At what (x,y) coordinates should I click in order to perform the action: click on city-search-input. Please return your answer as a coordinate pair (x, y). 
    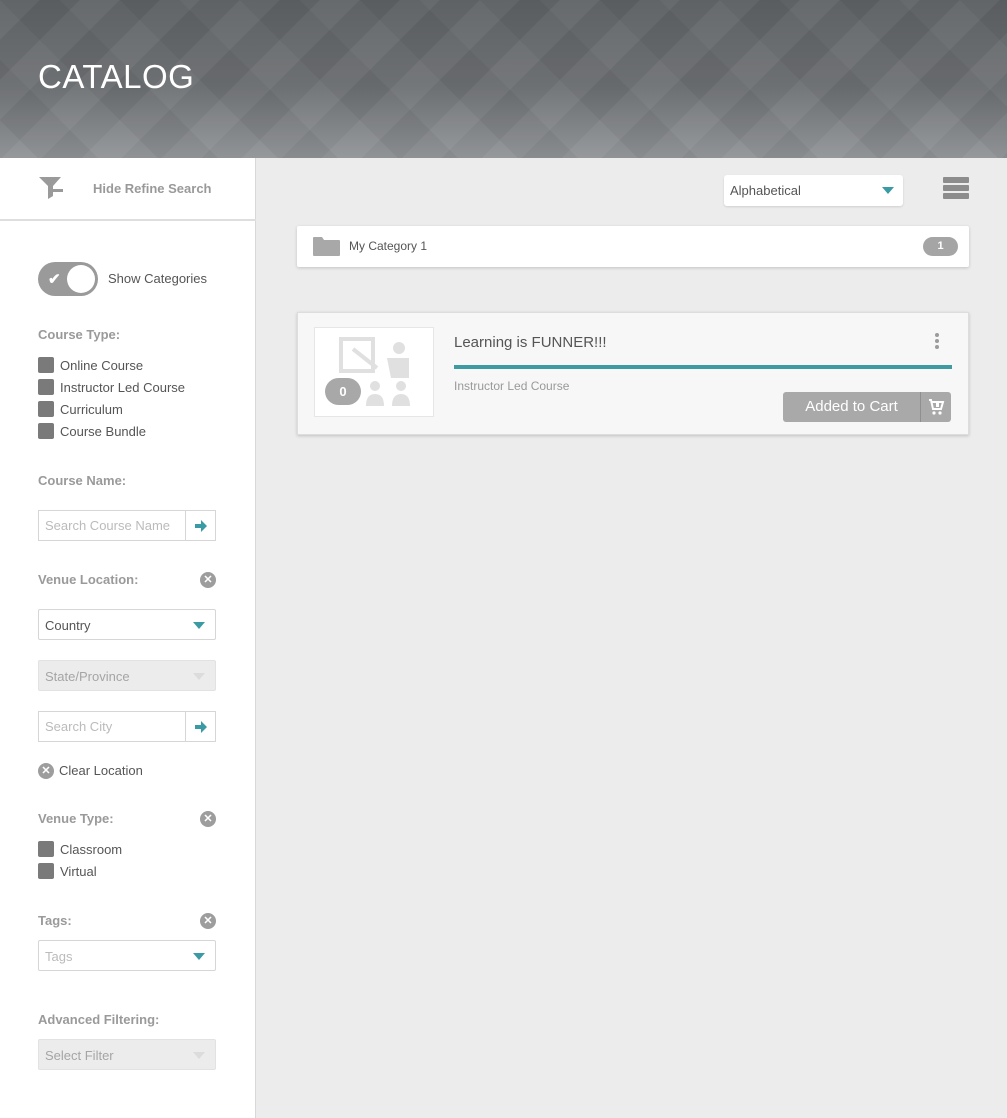
    Looking at the image, I should click on (114, 726).